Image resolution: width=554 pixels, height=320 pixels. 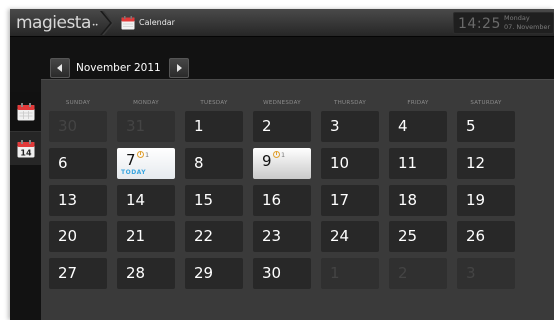 I want to click on day-number: 3, so click(x=335, y=126).